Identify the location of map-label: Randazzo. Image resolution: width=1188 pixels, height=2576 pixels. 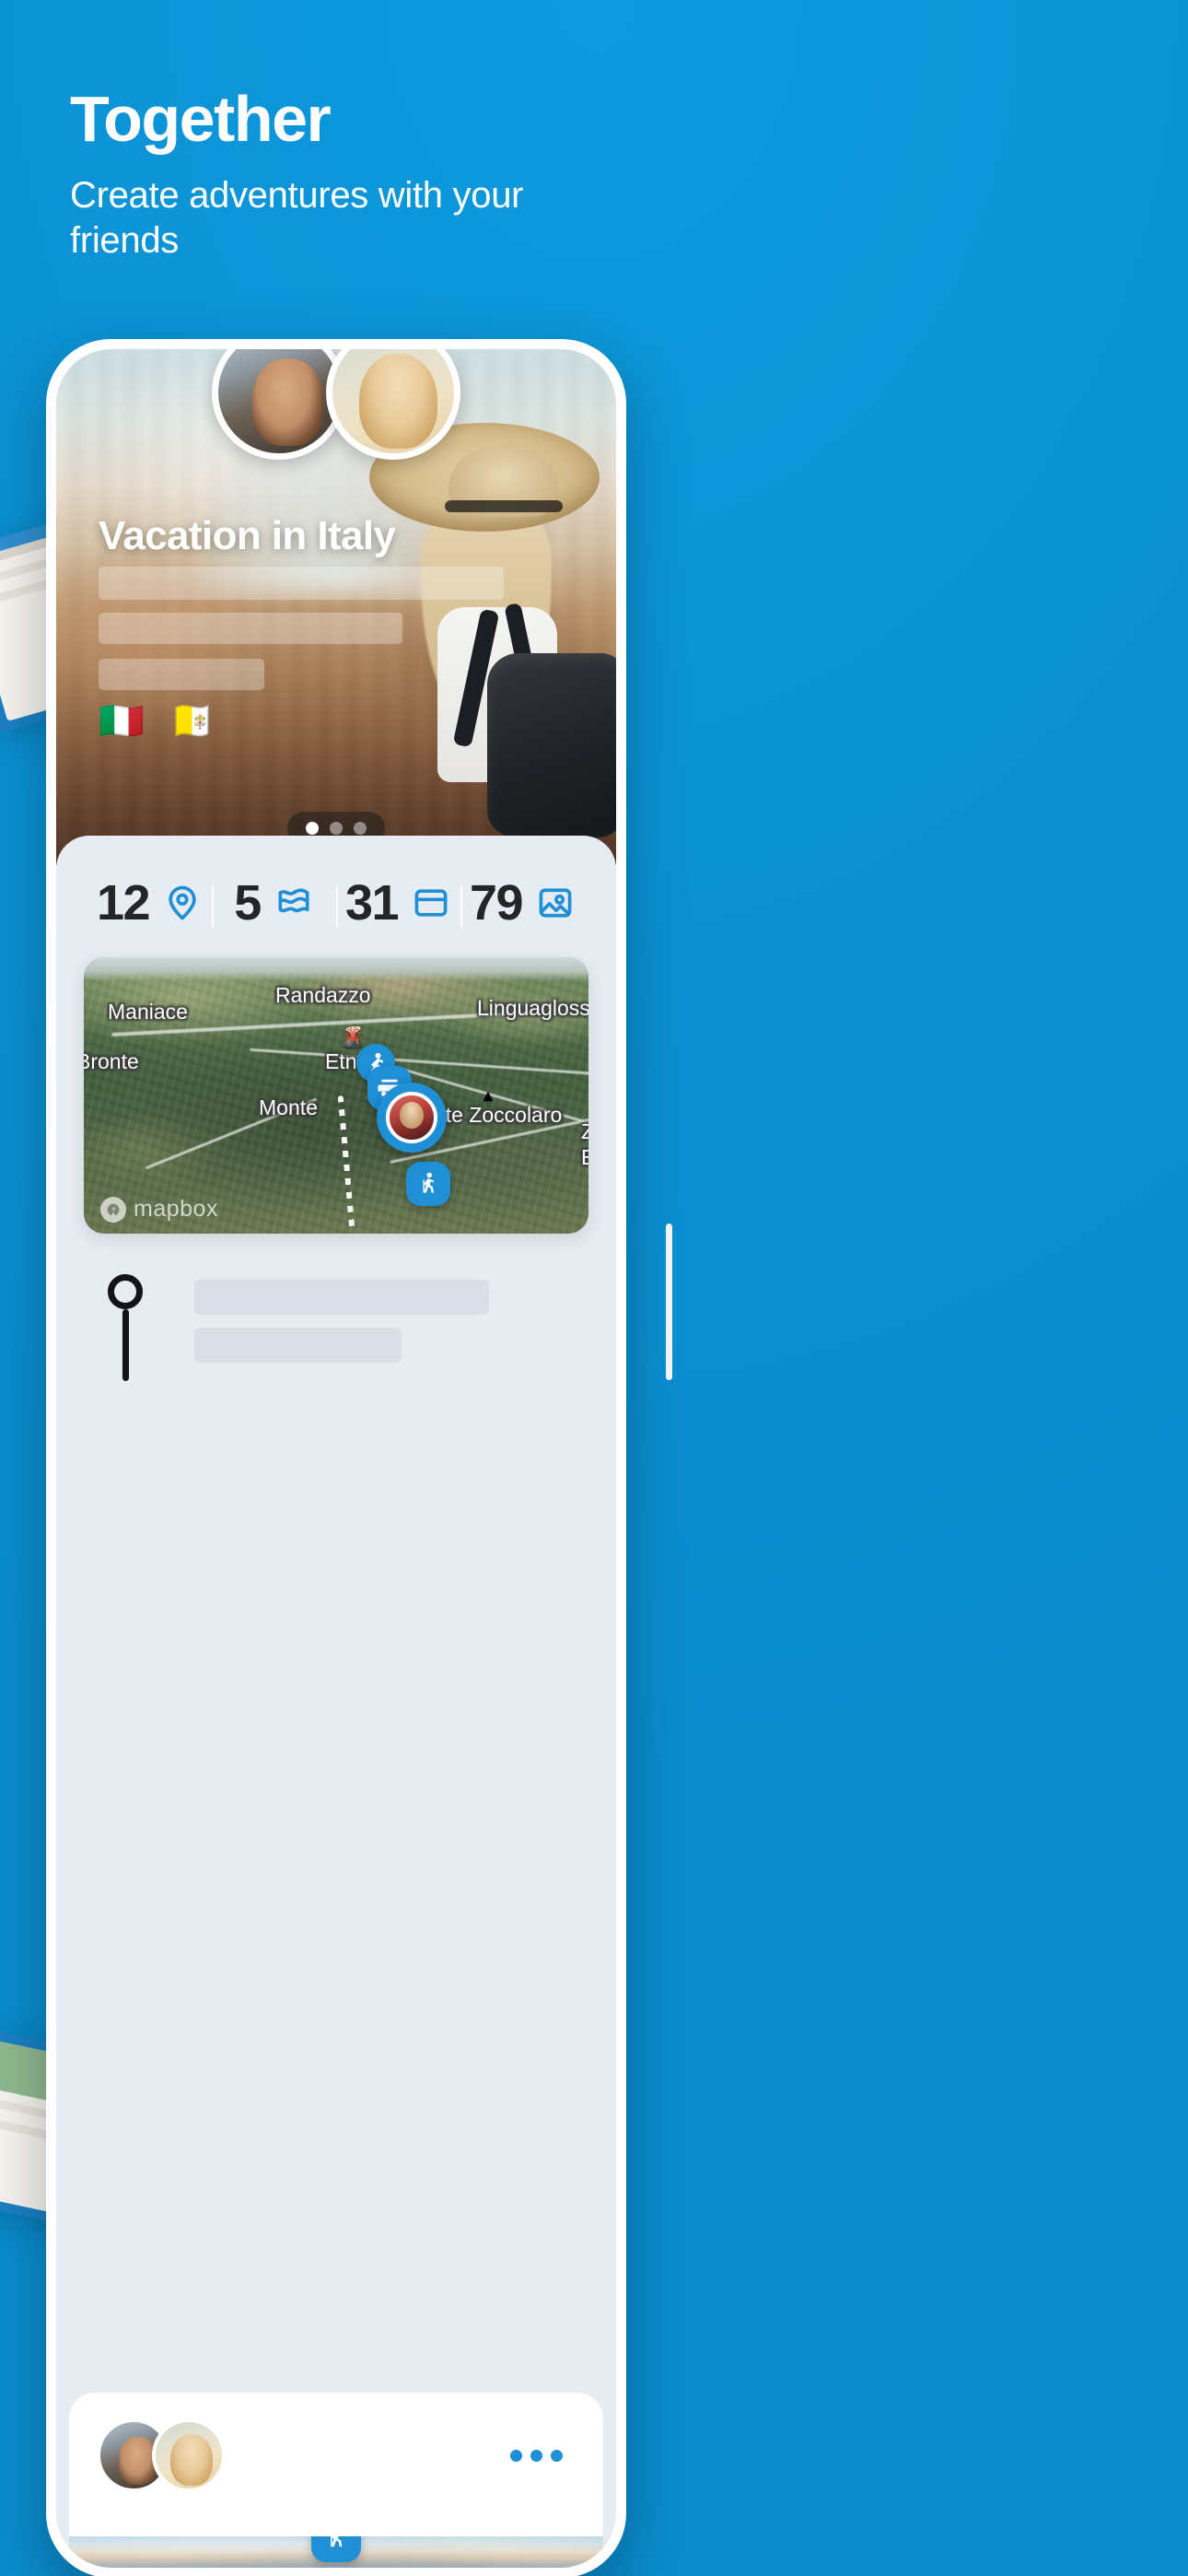
(323, 995).